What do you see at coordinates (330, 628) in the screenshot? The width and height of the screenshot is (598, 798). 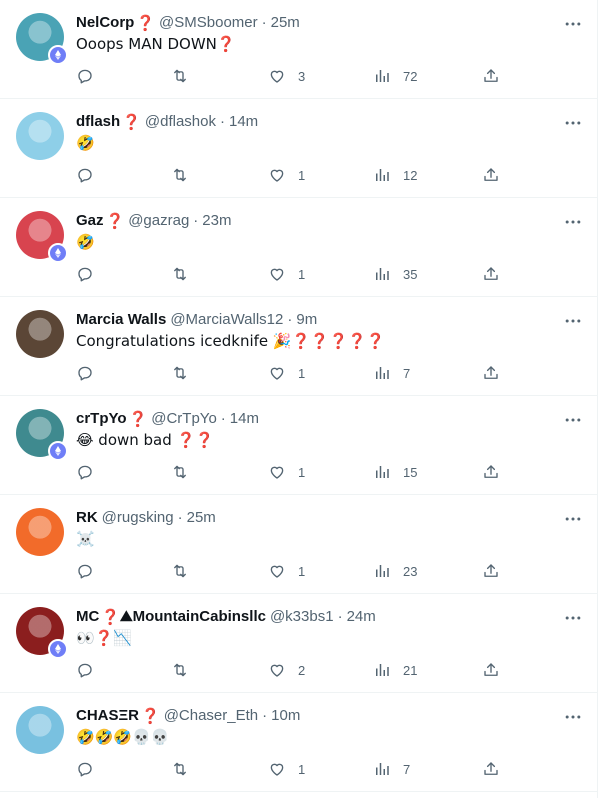 I see `tweet-content: MC ❓ ⛰MountainCabinsllc @k33bs1 · 24m 👀❓📉` at bounding box center [330, 628].